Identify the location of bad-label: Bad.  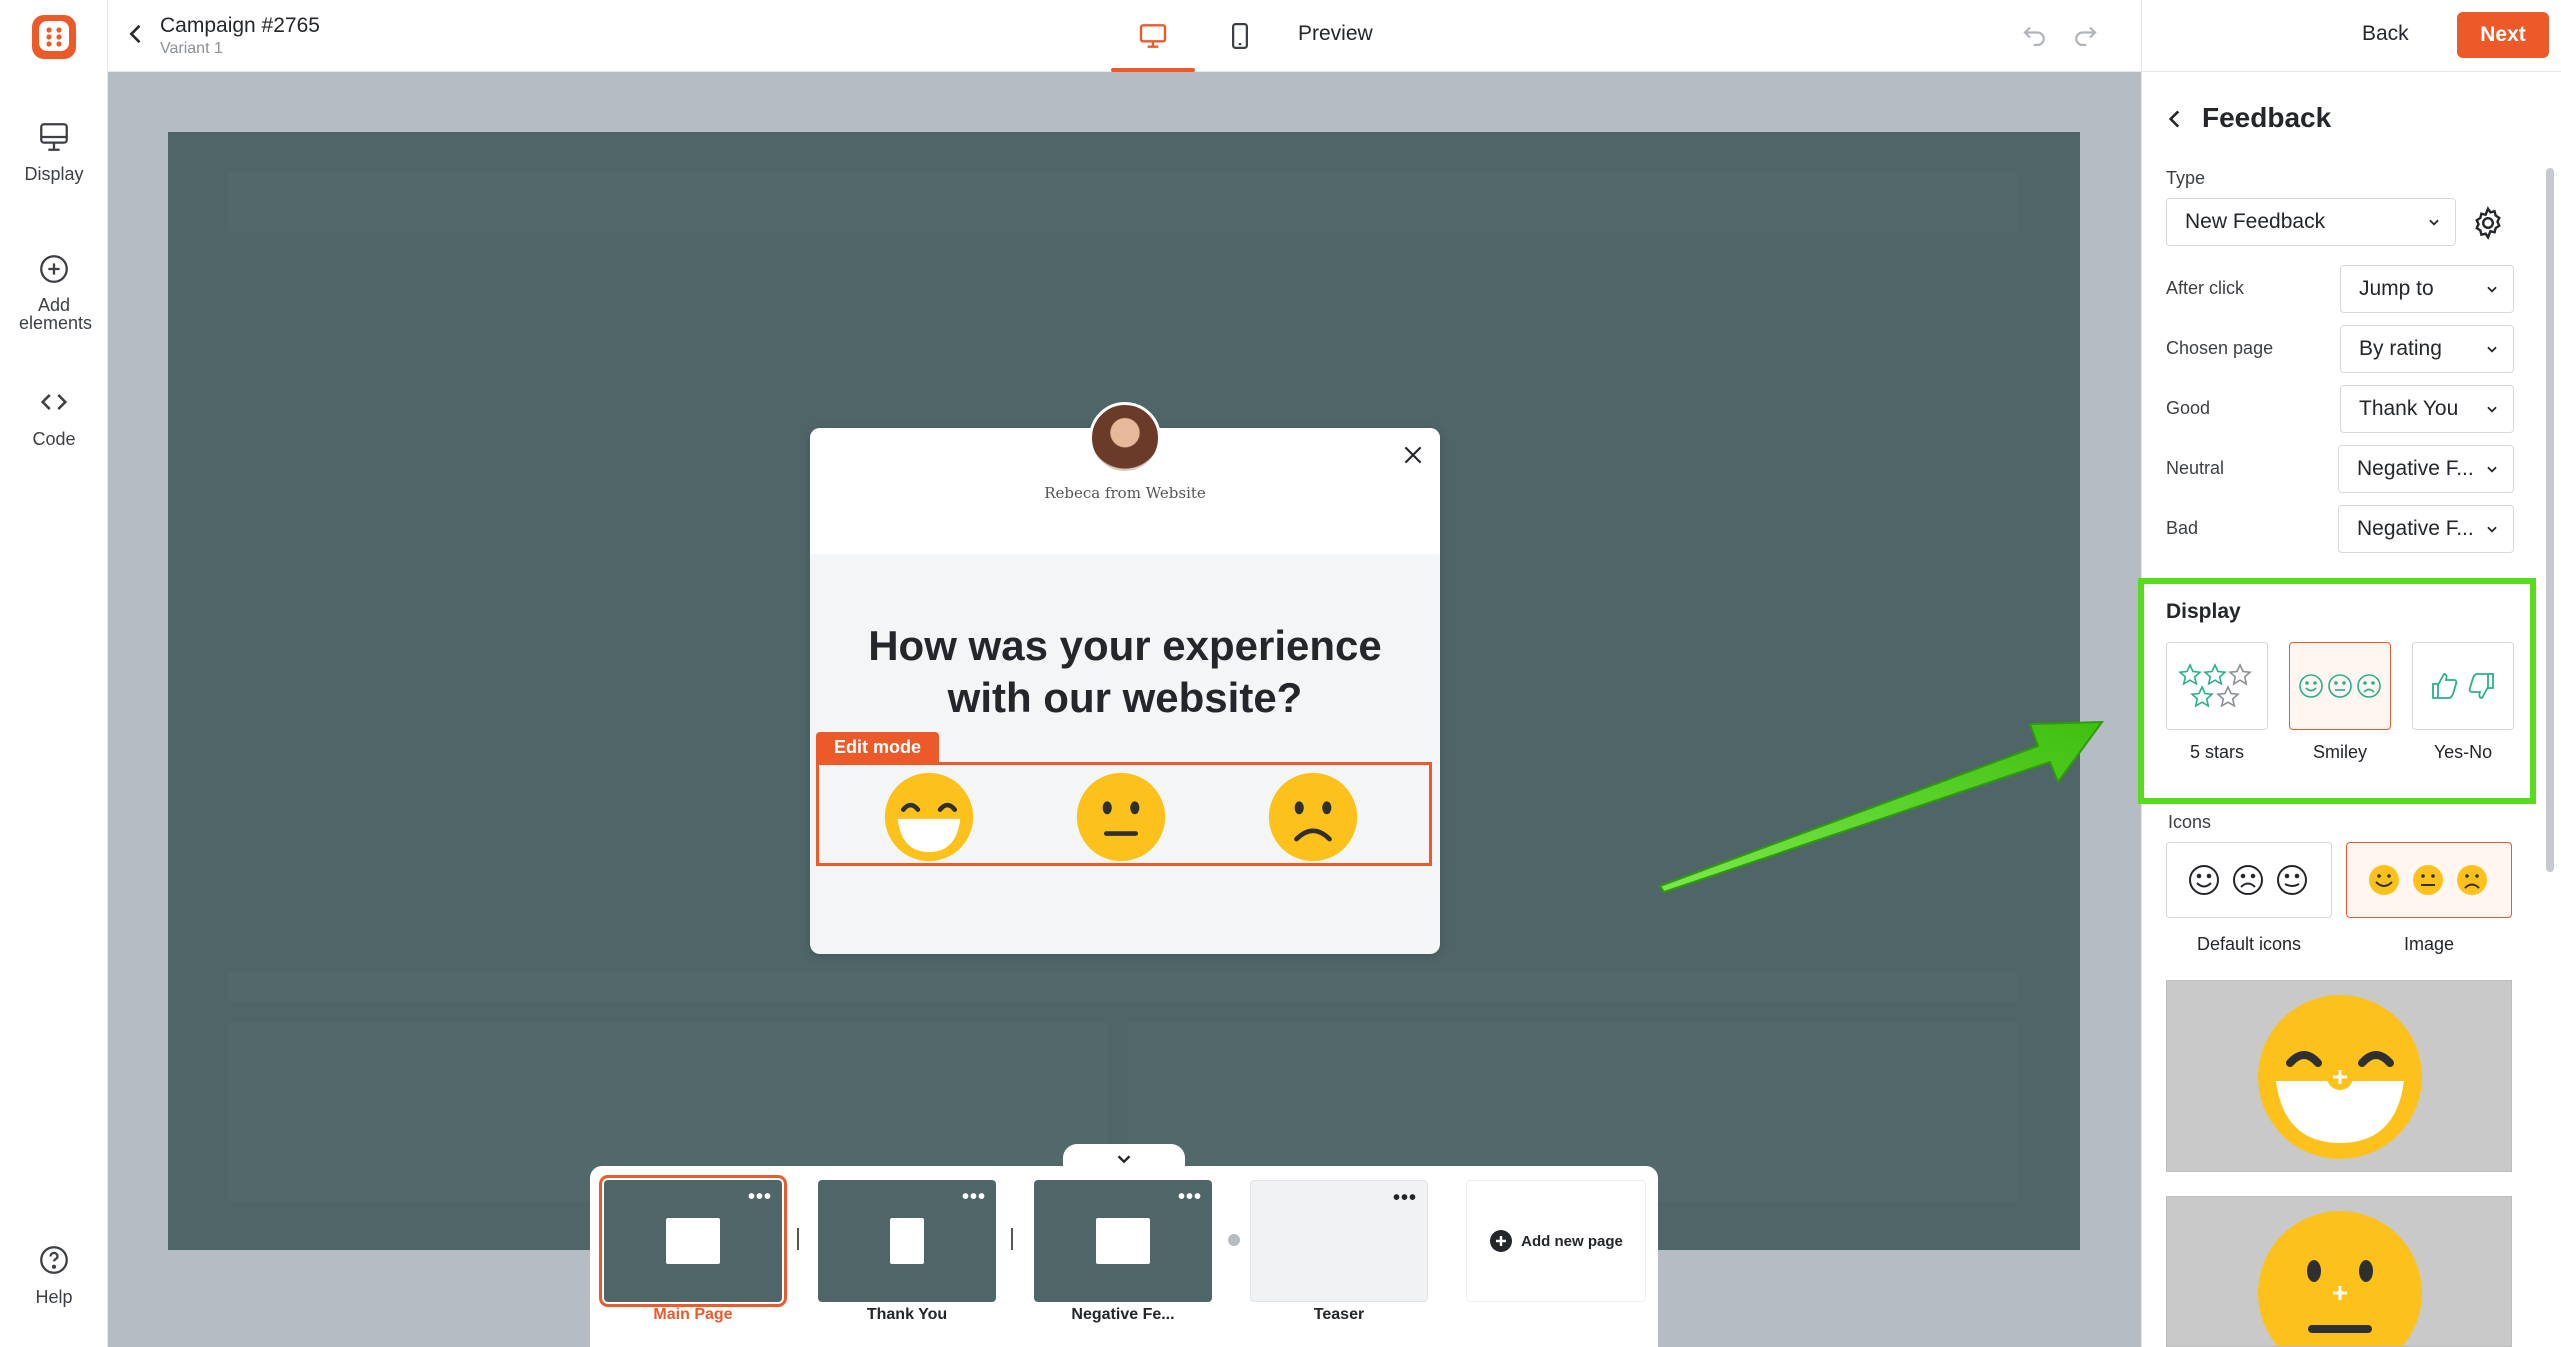
(2182, 528).